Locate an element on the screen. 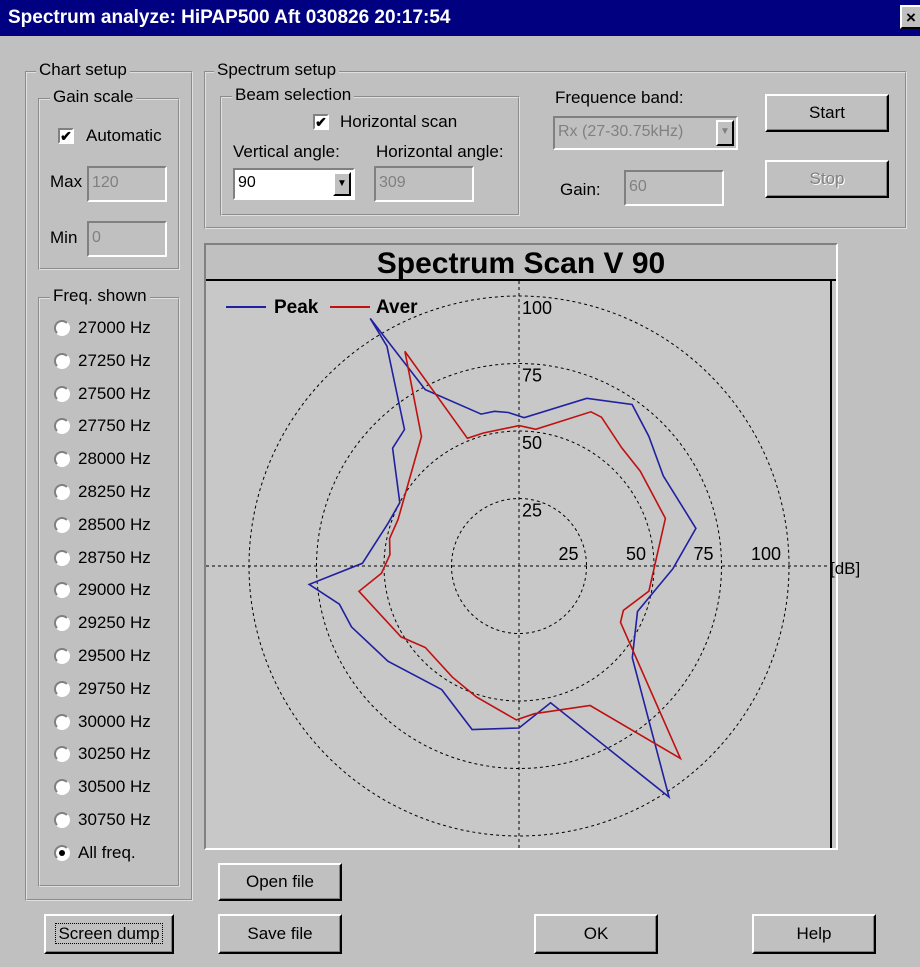 The image size is (920, 967). freq-option: 30750 Hz is located at coordinates (102, 820).